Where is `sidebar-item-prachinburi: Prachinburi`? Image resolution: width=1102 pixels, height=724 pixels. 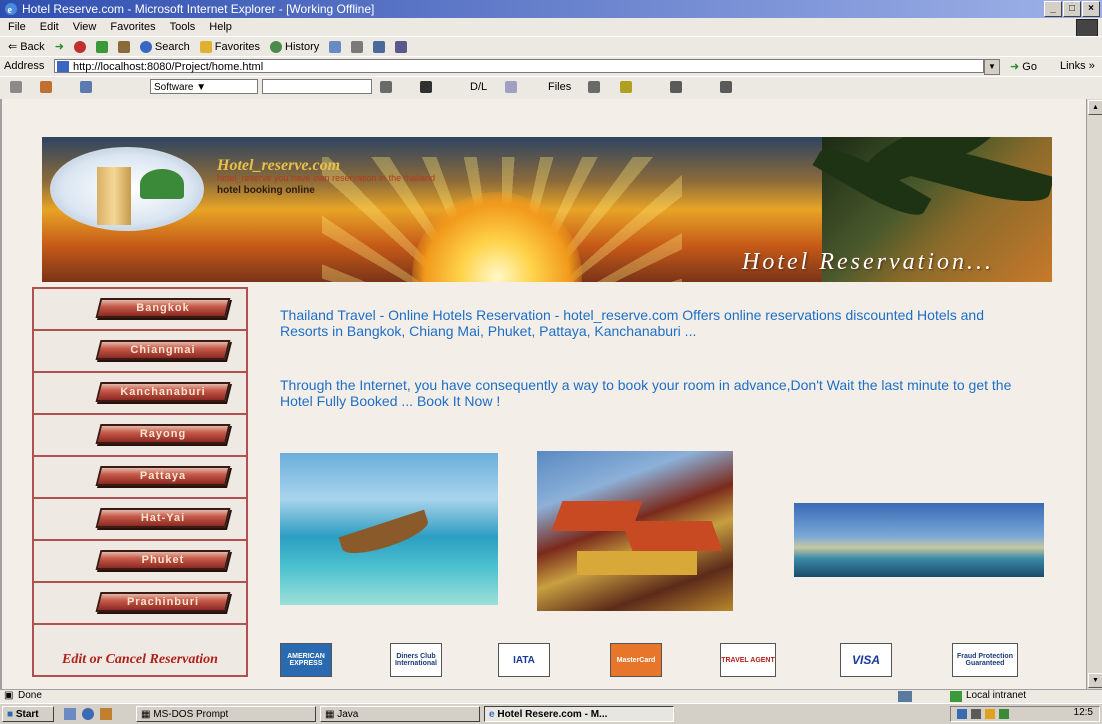
sidebar-item-prachinburi: Prachinburi is located at coordinates (140, 604).